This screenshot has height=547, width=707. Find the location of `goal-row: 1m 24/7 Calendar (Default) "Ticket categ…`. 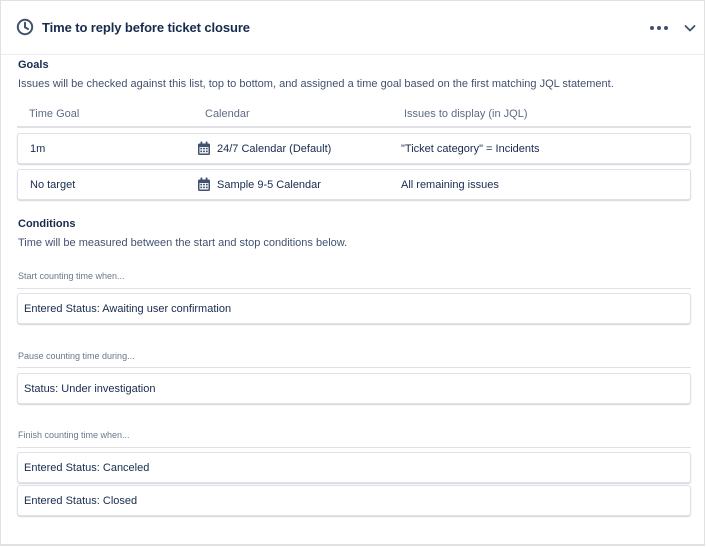

goal-row: 1m 24/7 Calendar (Default) "Ticket categ… is located at coordinates (354, 148).